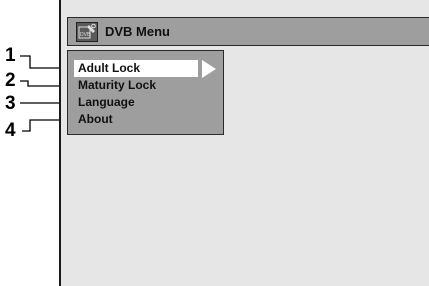  What do you see at coordinates (85, 35) in the screenshot?
I see `svg-text: DVB` at bounding box center [85, 35].